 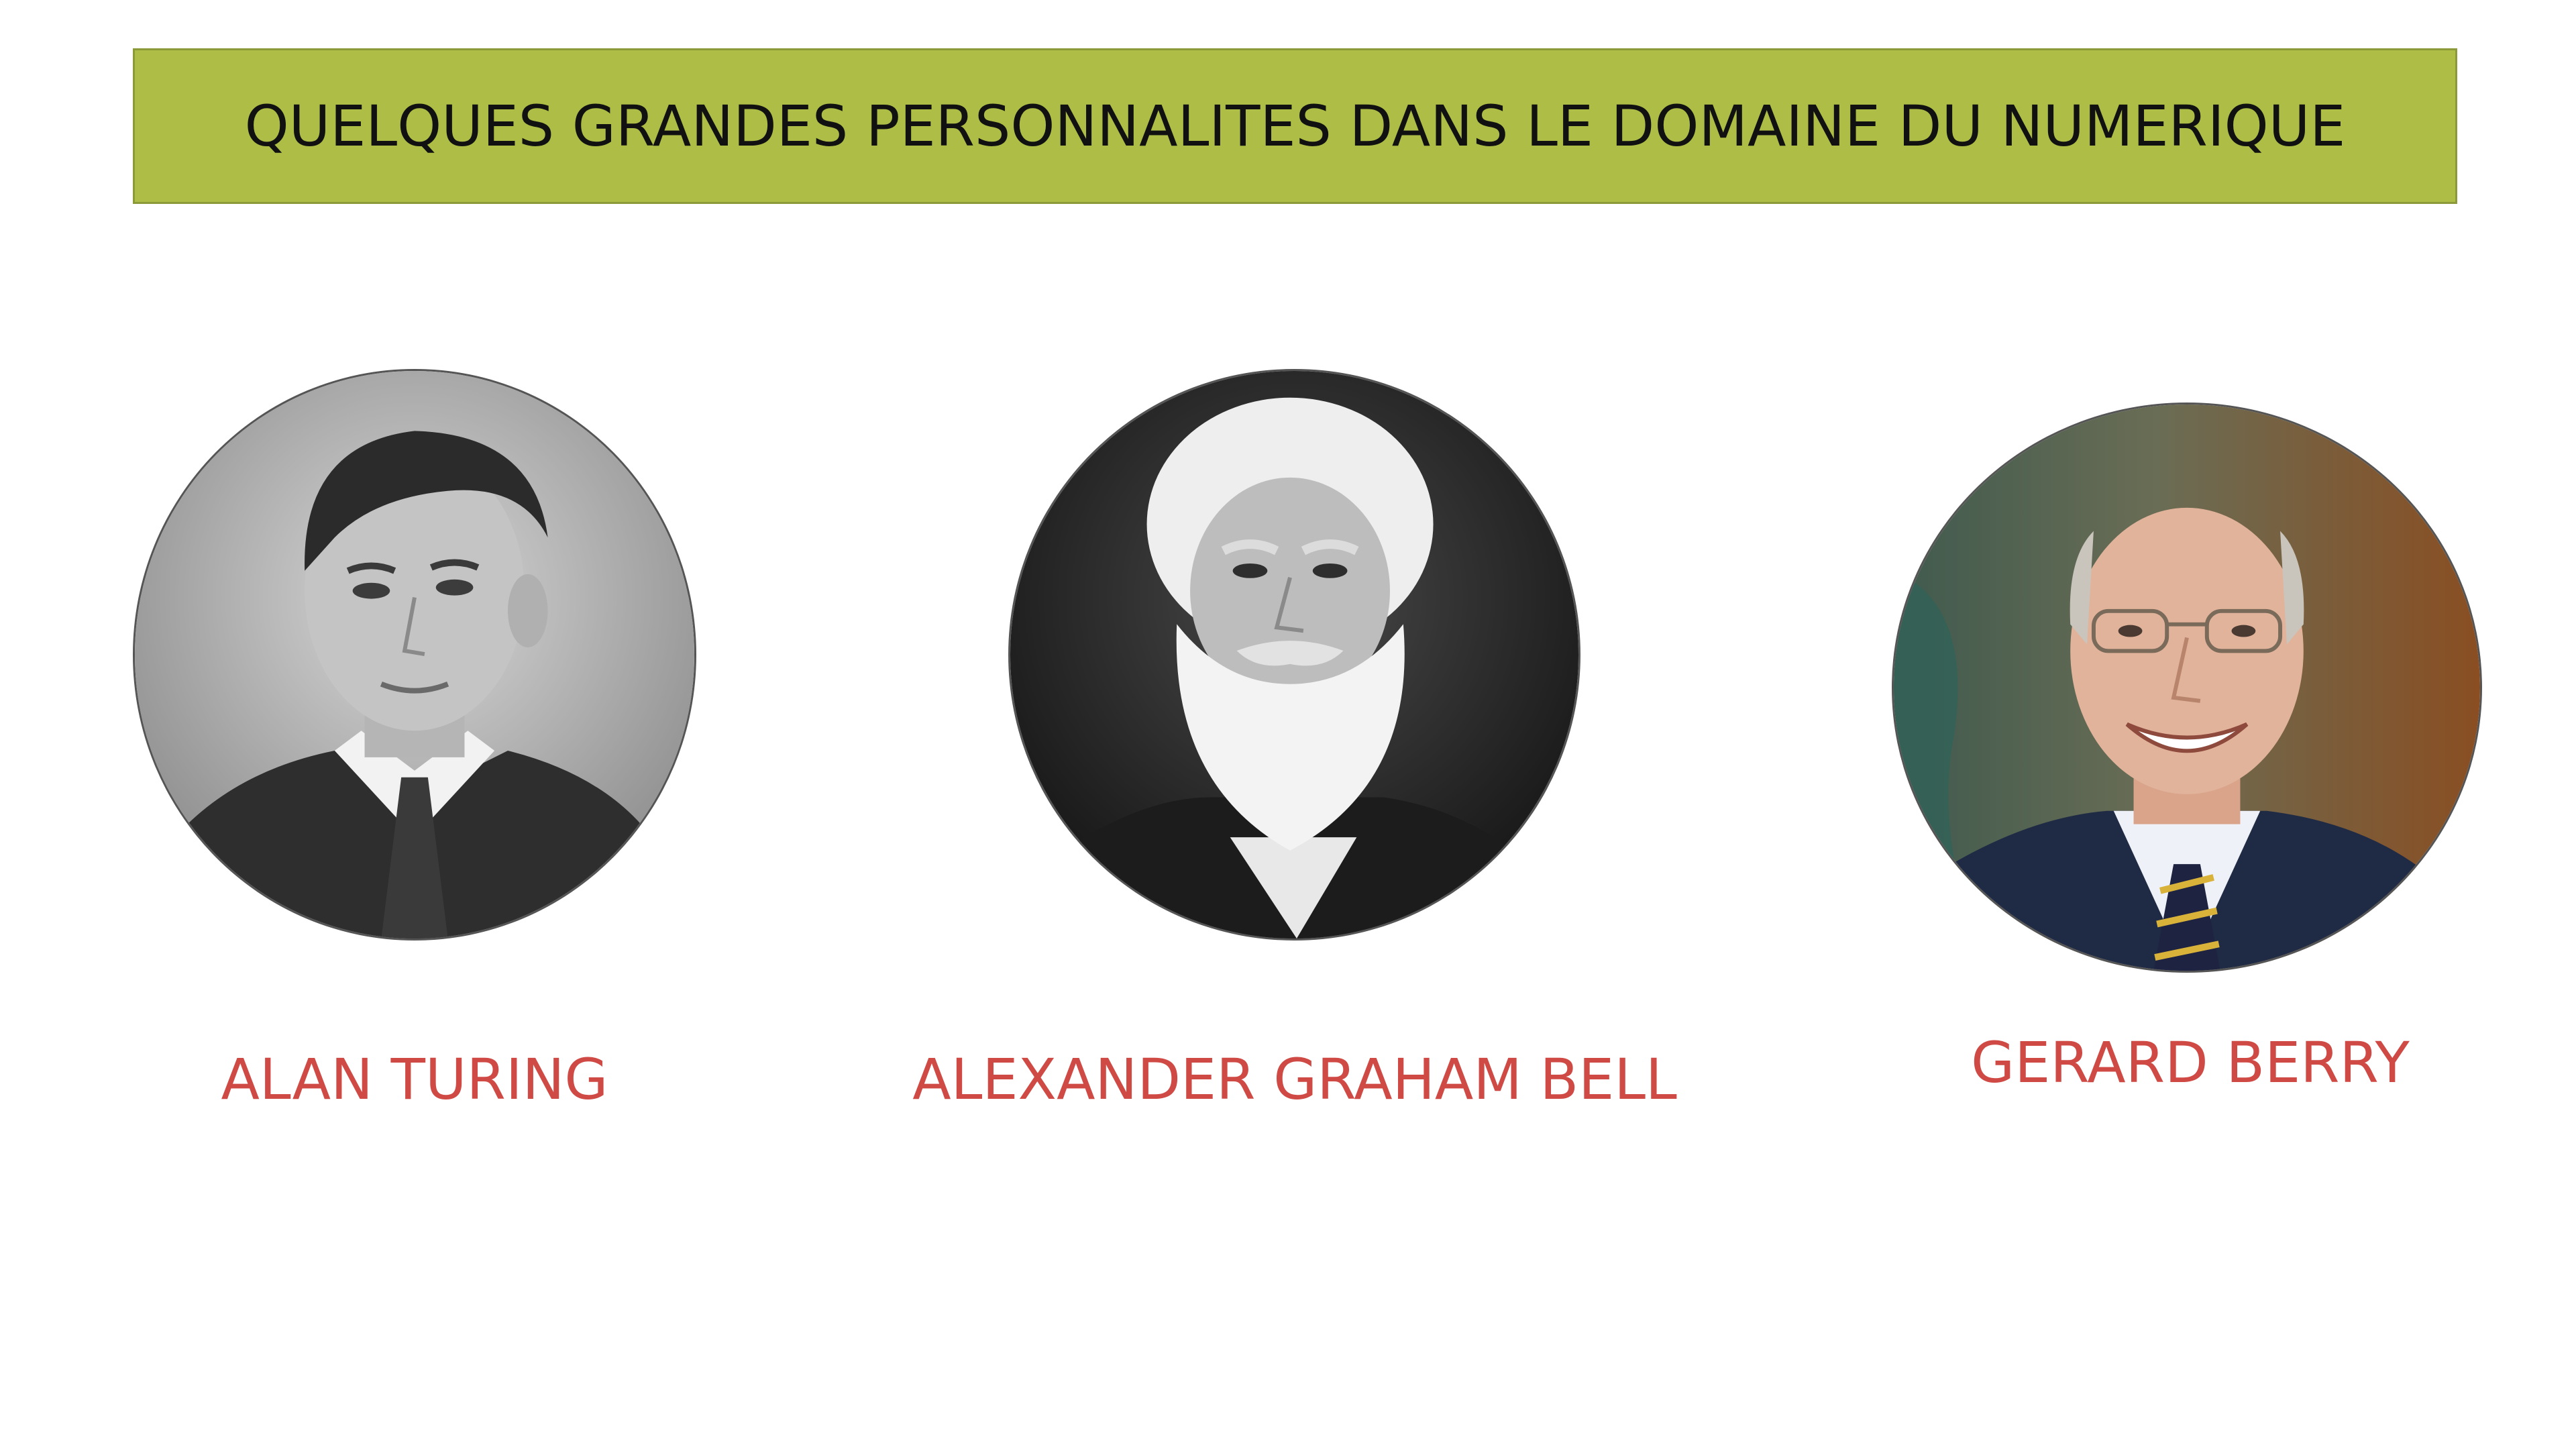 What do you see at coordinates (414, 655) in the screenshot?
I see `portrait-alan-turing` at bounding box center [414, 655].